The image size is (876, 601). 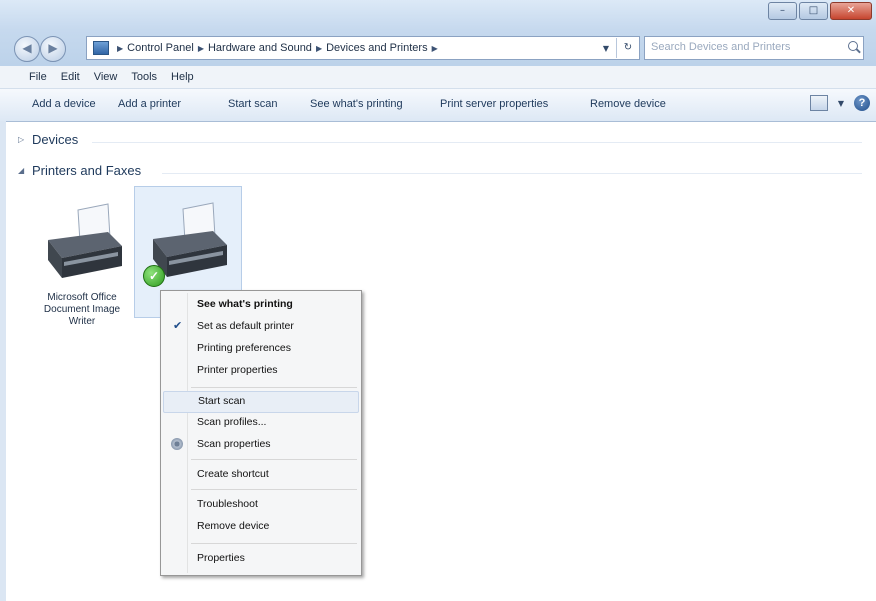 I want to click on ctx-remove-device: Remove device, so click(x=260, y=527).